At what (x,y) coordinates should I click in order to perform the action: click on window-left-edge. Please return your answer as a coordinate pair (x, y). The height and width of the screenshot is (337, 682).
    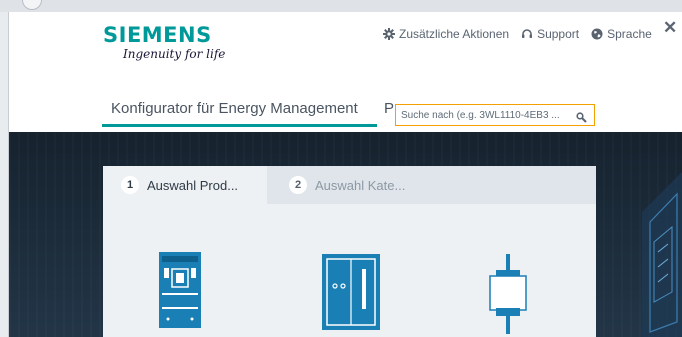
    Looking at the image, I should click on (4, 174).